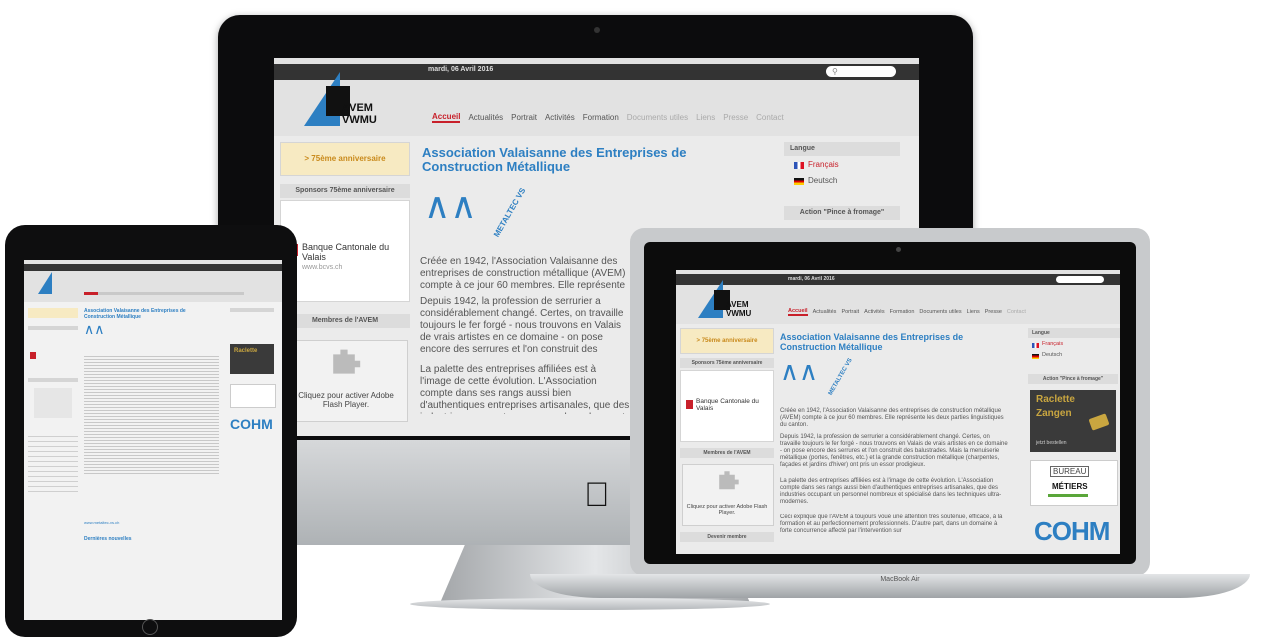 This screenshot has width=1266, height=638. I want to click on mb-search-input, so click(1080, 279).